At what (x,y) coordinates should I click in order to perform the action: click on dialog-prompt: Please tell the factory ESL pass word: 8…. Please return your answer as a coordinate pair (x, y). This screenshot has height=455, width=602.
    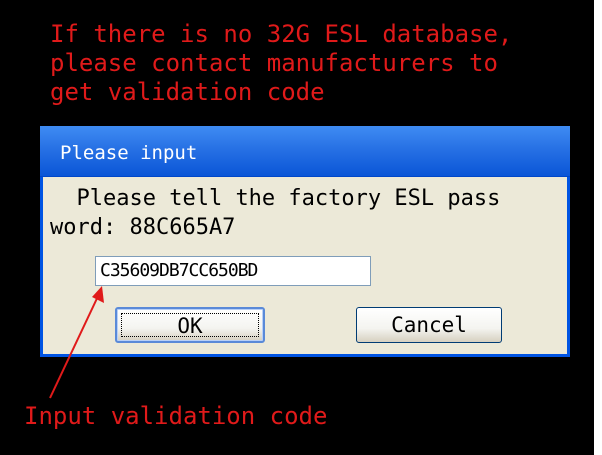
    Looking at the image, I should click on (275, 213).